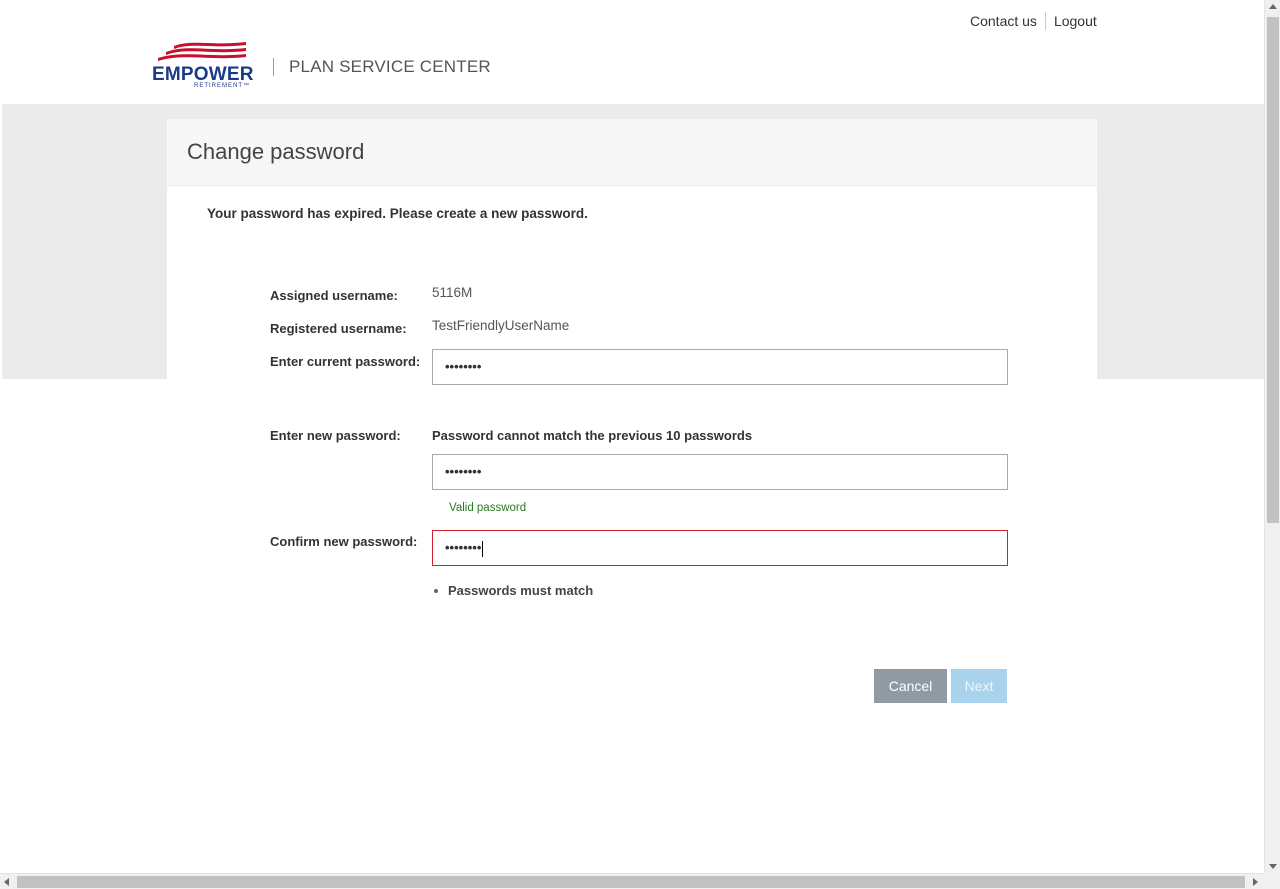 The image size is (1280, 889). What do you see at coordinates (463, 366) in the screenshot?
I see `current-password-mask: ••••••••` at bounding box center [463, 366].